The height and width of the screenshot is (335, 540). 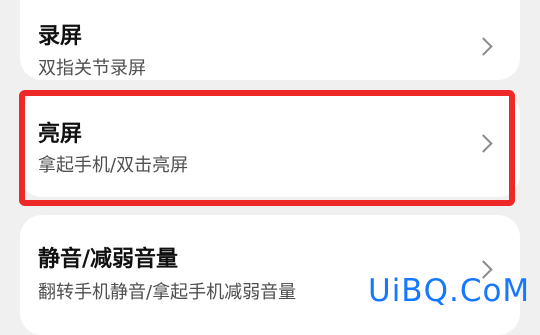 I want to click on setting-title: 录屏, so click(x=60, y=36).